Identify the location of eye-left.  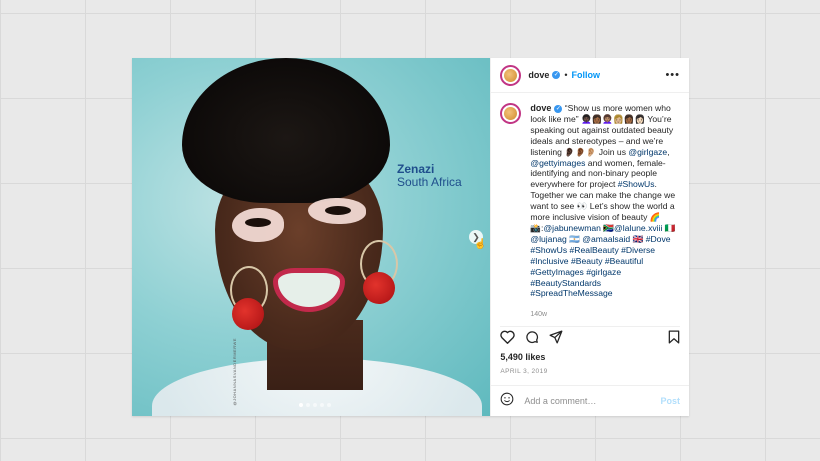
(258, 222).